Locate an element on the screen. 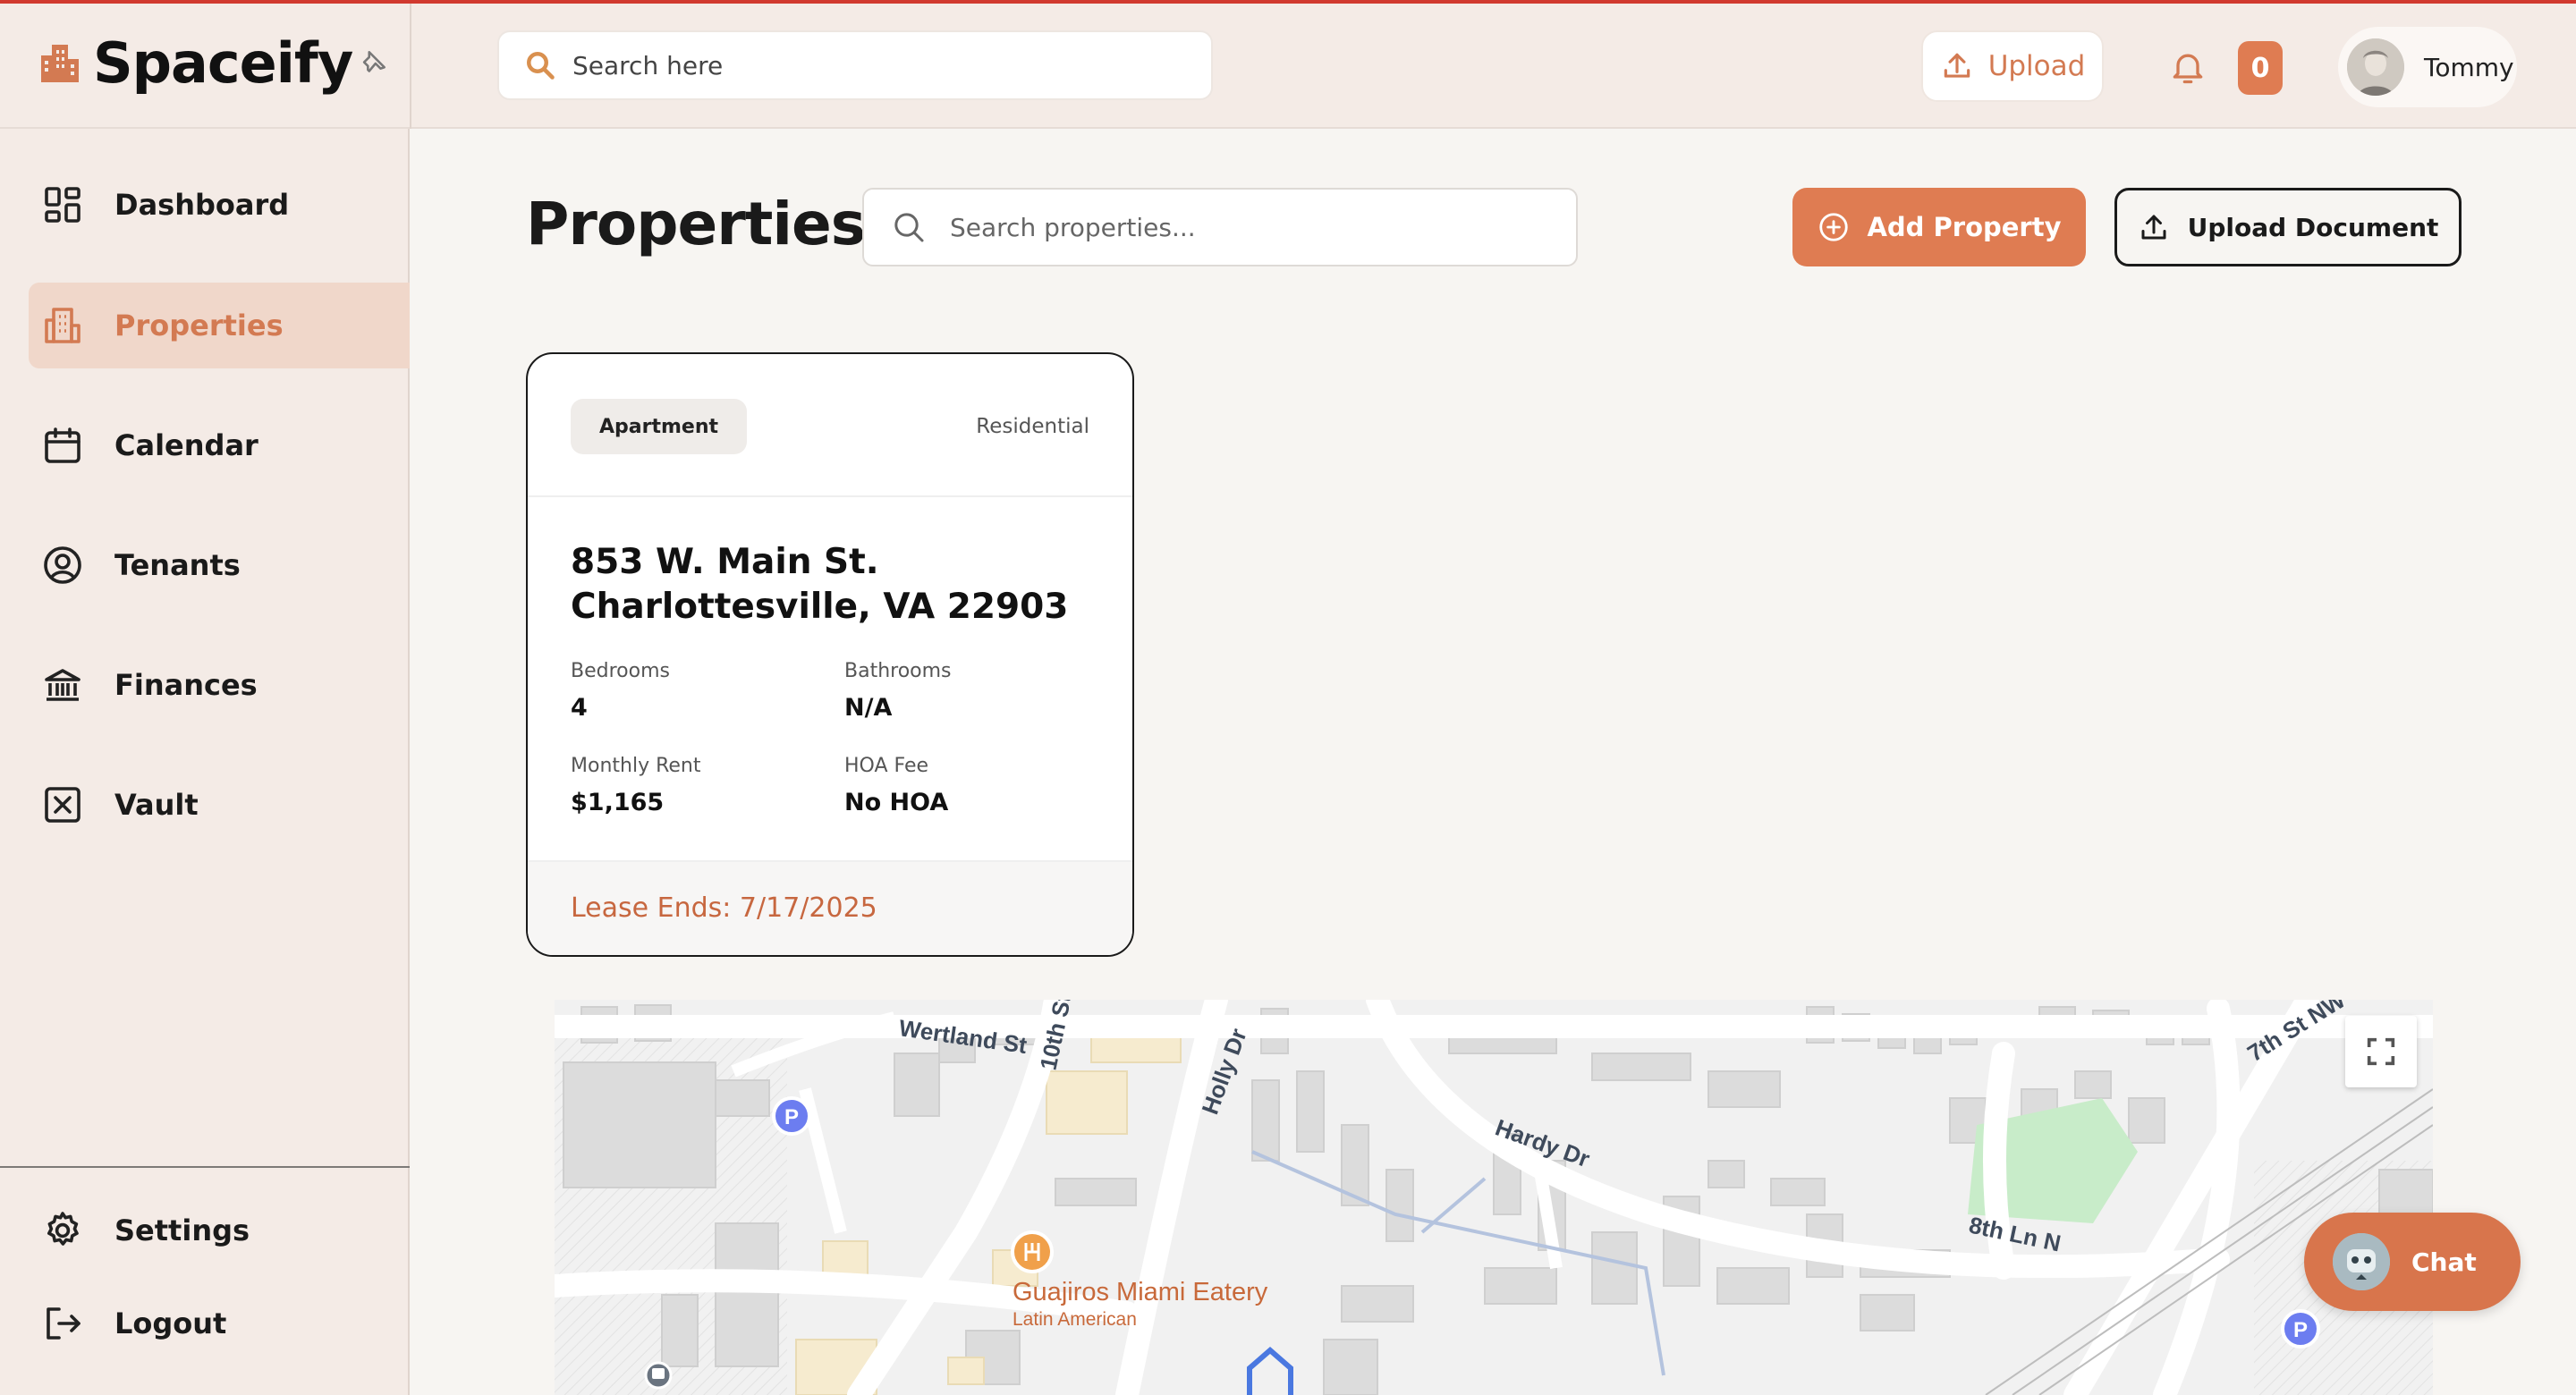 The width and height of the screenshot is (2576, 1395). sidebar-item-label: Vault is located at coordinates (156, 805).